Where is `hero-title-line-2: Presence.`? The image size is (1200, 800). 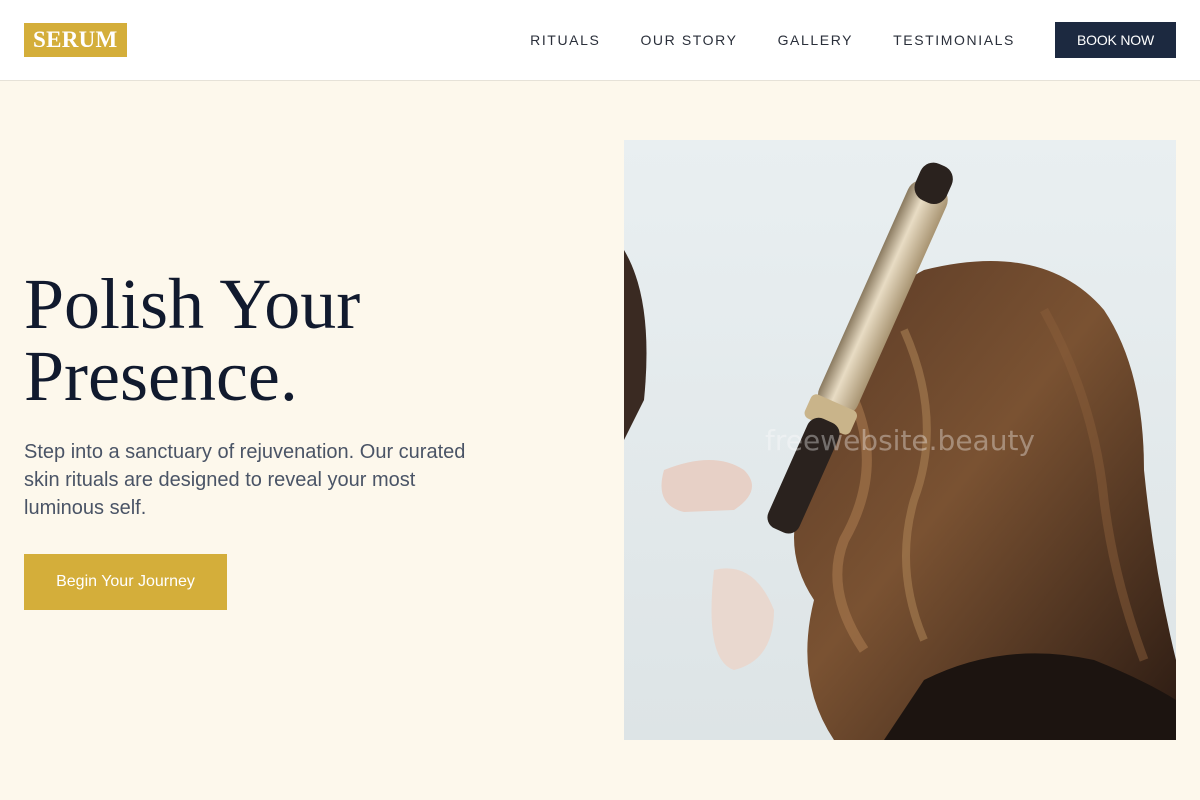
hero-title-line-2: Presence. is located at coordinates (161, 376).